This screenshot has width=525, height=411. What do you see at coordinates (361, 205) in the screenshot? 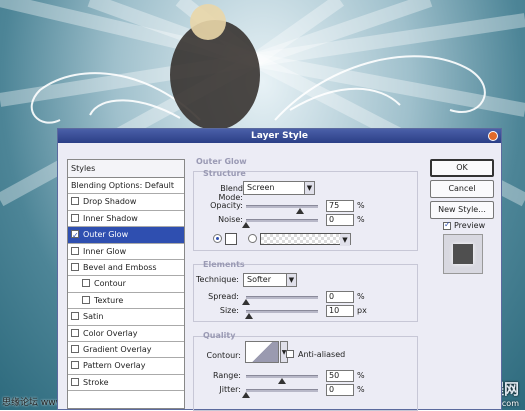
I see `opacity-unit: %` at bounding box center [361, 205].